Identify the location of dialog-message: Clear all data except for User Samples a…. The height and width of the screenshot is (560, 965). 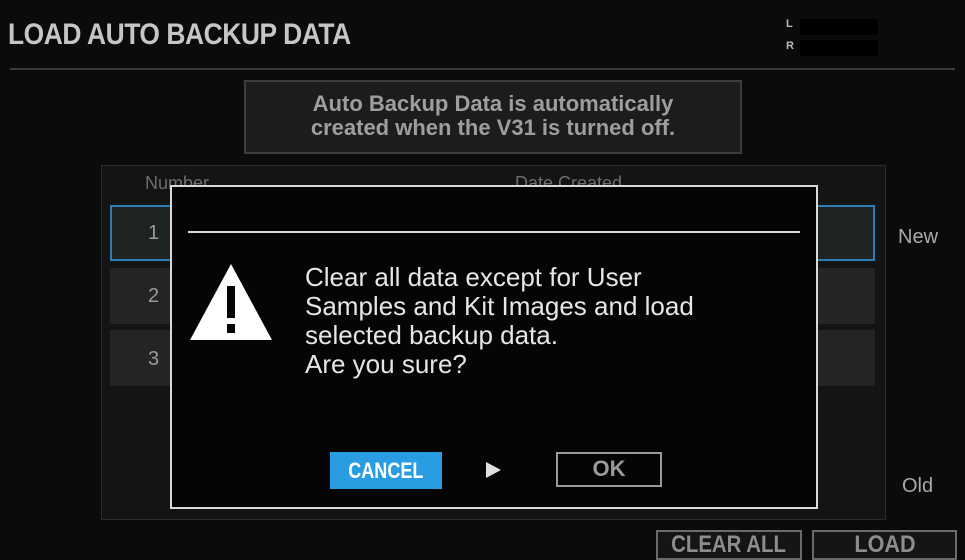
(545, 321).